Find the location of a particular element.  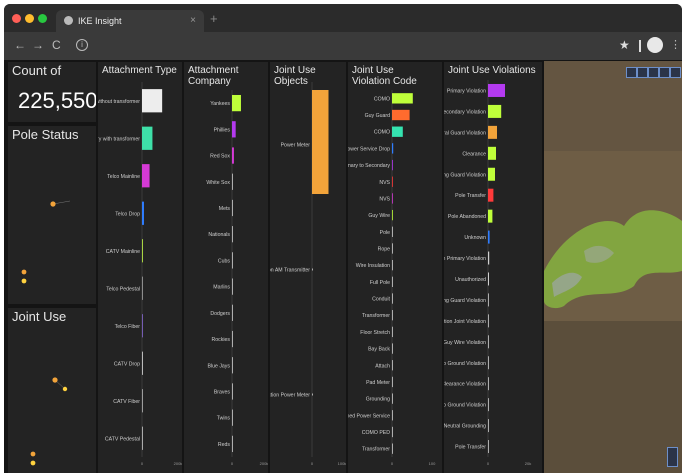

profile-avatar is located at coordinates (655, 45).